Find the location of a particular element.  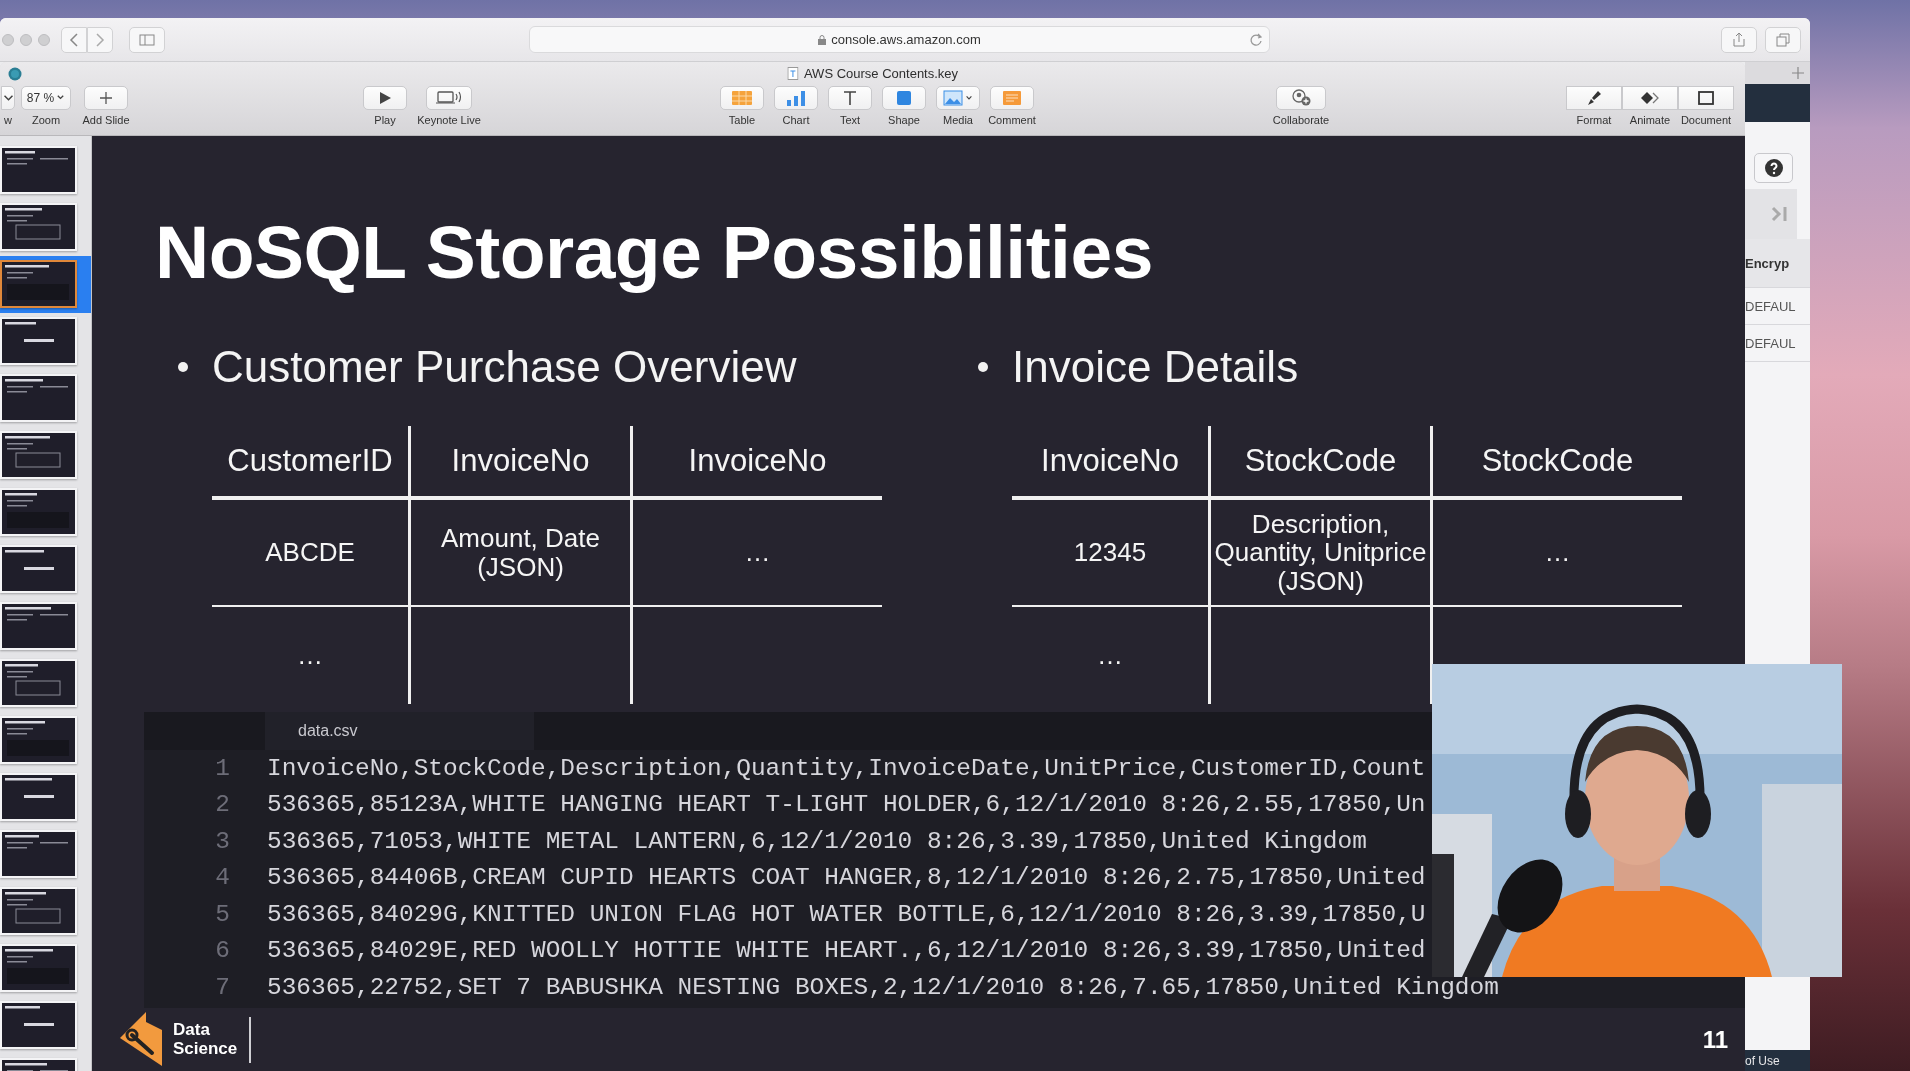

back-icon is located at coordinates (74, 39).